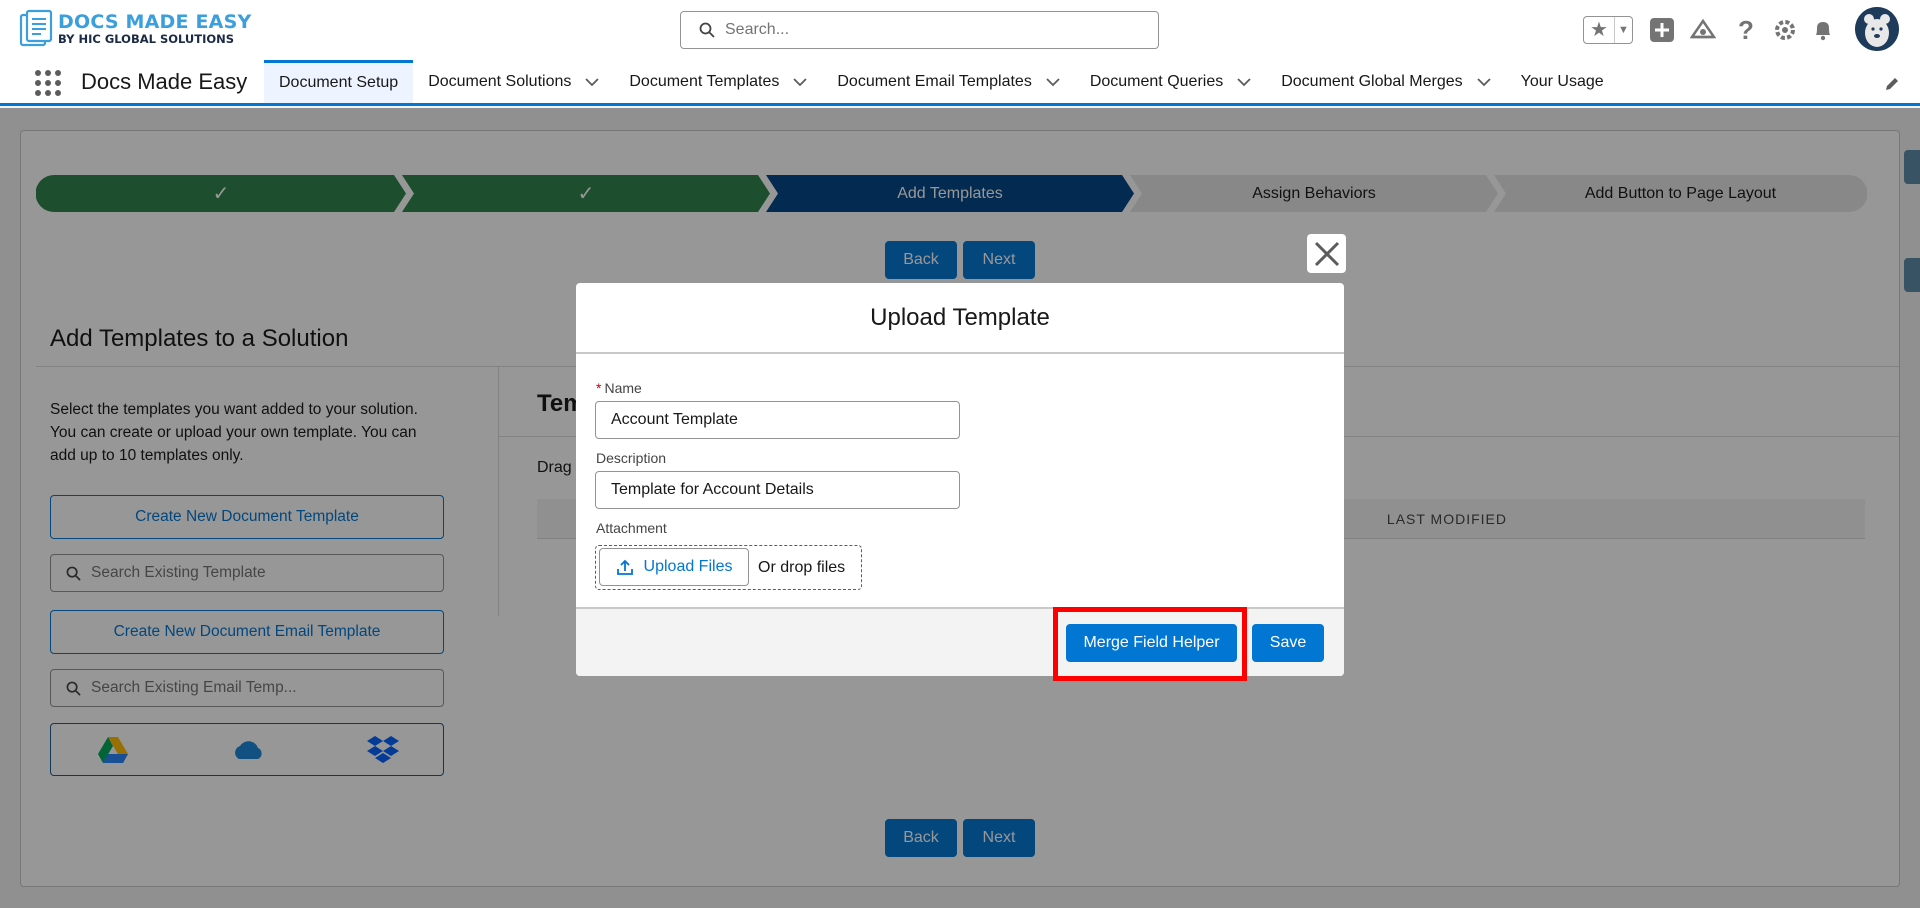 This screenshot has height=908, width=1920. Describe the element at coordinates (1703, 30) in the screenshot. I see `trailhead-icon` at that location.